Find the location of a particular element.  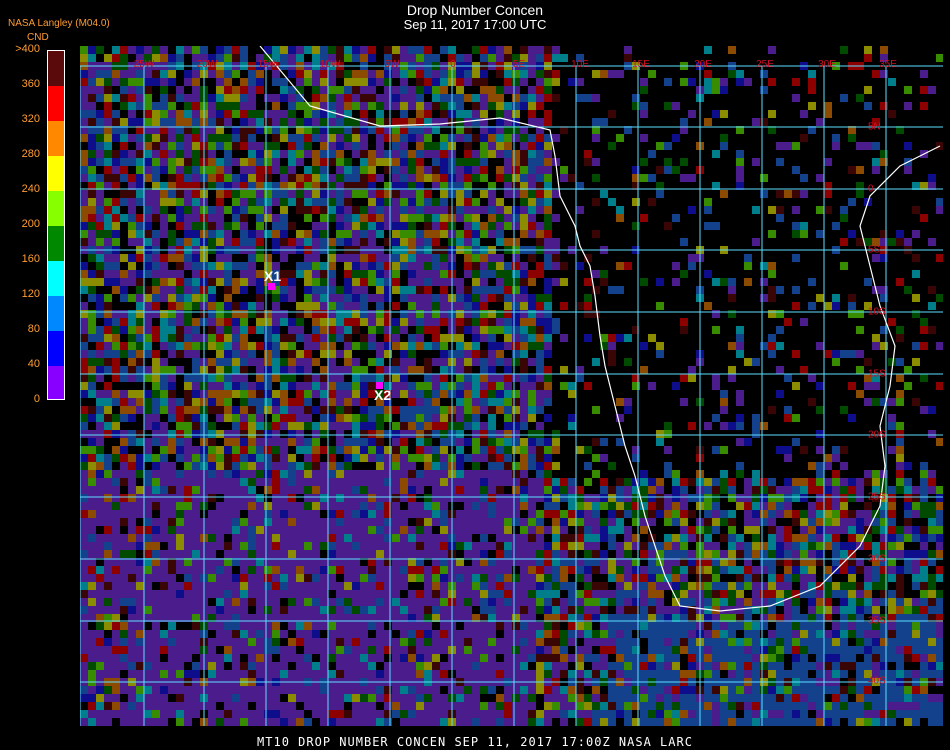

legend-tick-label: 200 is located at coordinates (30, 224).